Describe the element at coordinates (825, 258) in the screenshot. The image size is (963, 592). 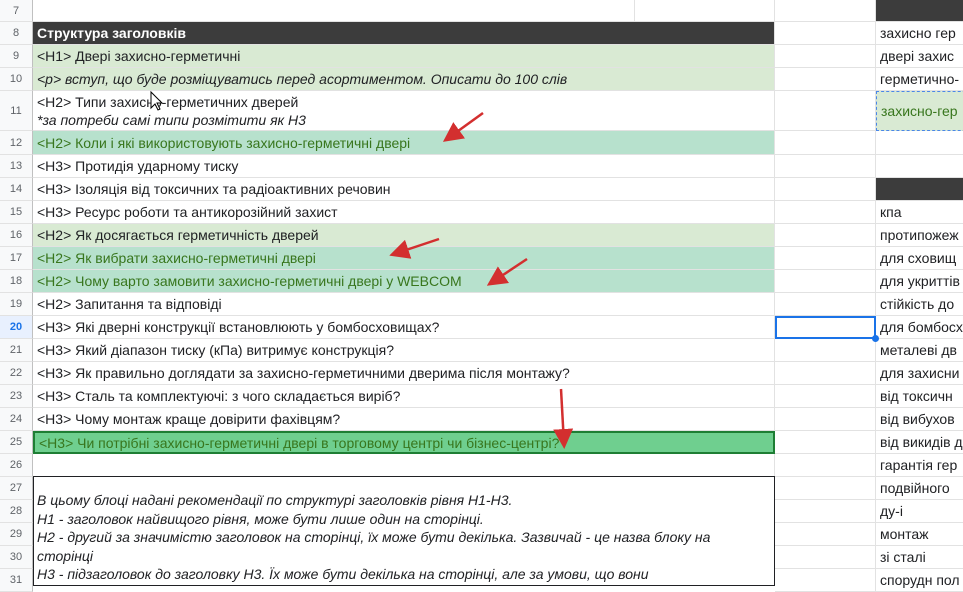
I see `cell-b17` at that location.